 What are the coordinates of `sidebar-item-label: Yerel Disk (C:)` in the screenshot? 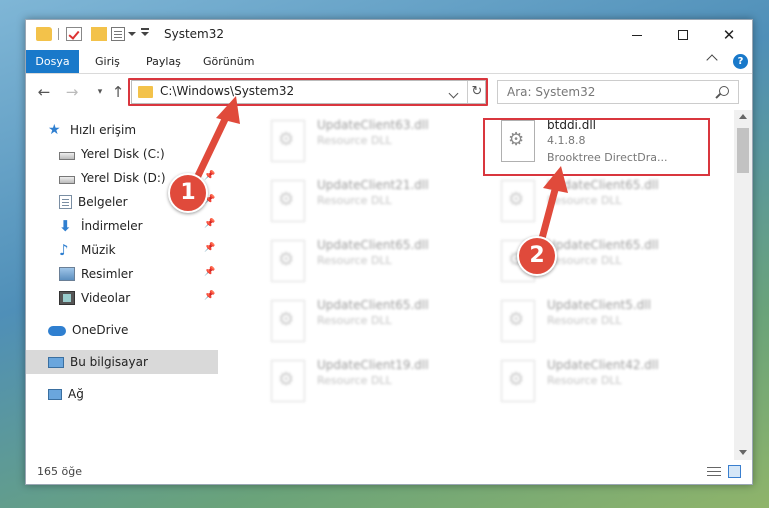 It's located at (123, 154).